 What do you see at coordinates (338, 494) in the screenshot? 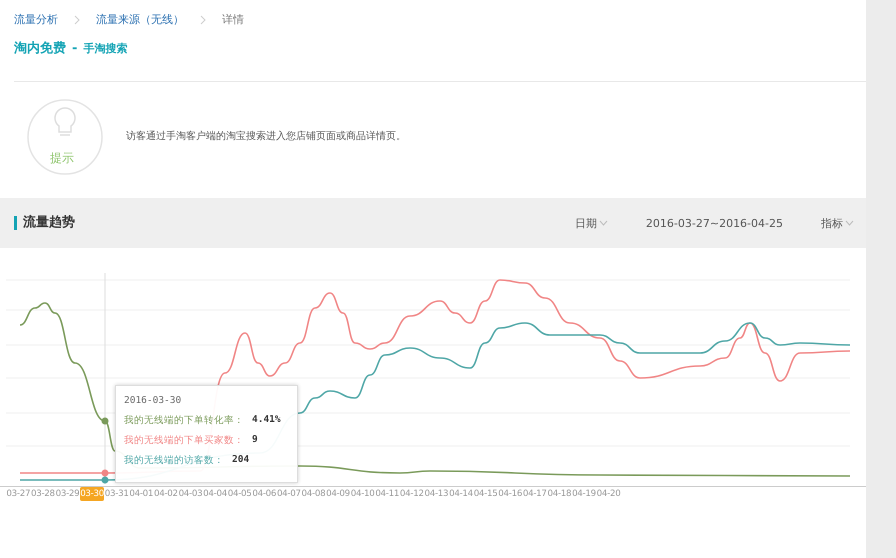
I see `axis-label: 04-09` at bounding box center [338, 494].